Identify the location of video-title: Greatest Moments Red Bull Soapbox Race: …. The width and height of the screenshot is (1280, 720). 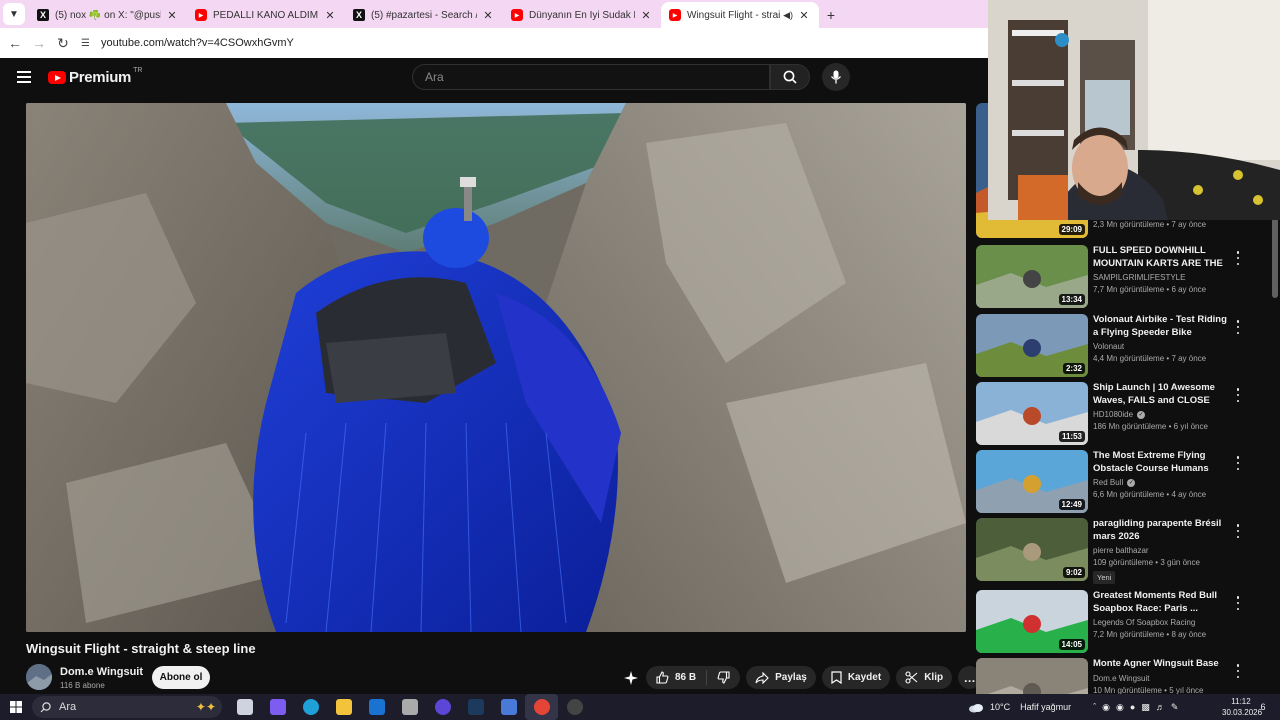
(1162, 602).